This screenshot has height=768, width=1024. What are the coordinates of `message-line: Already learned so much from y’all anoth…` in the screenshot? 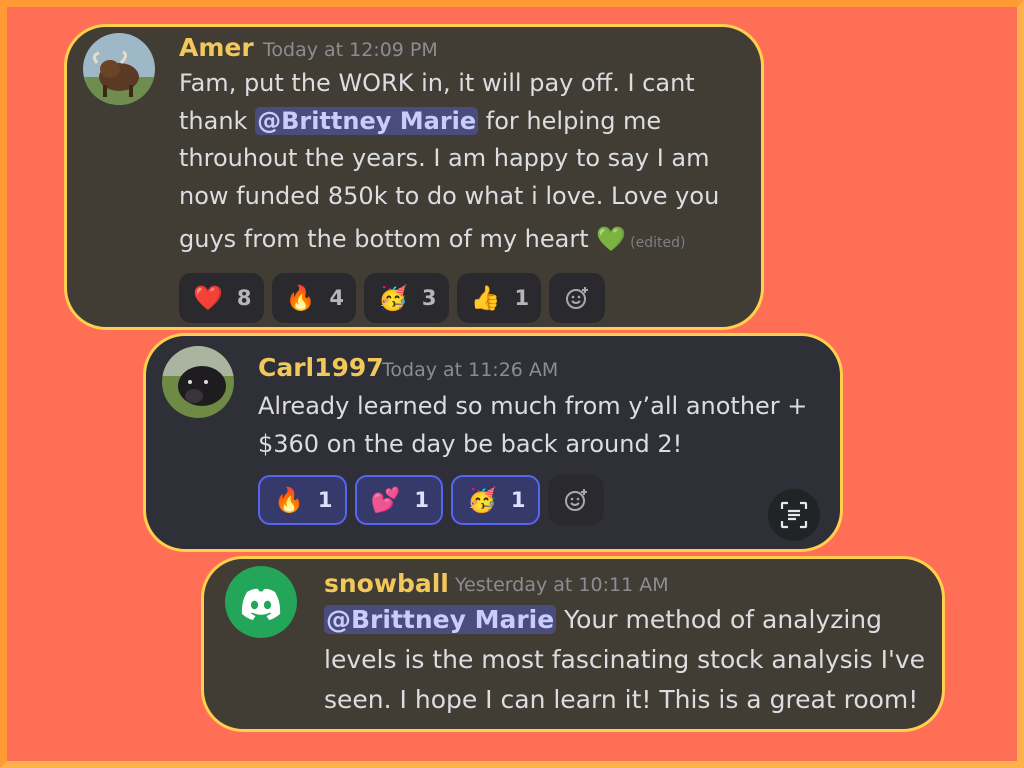 It's located at (533, 406).